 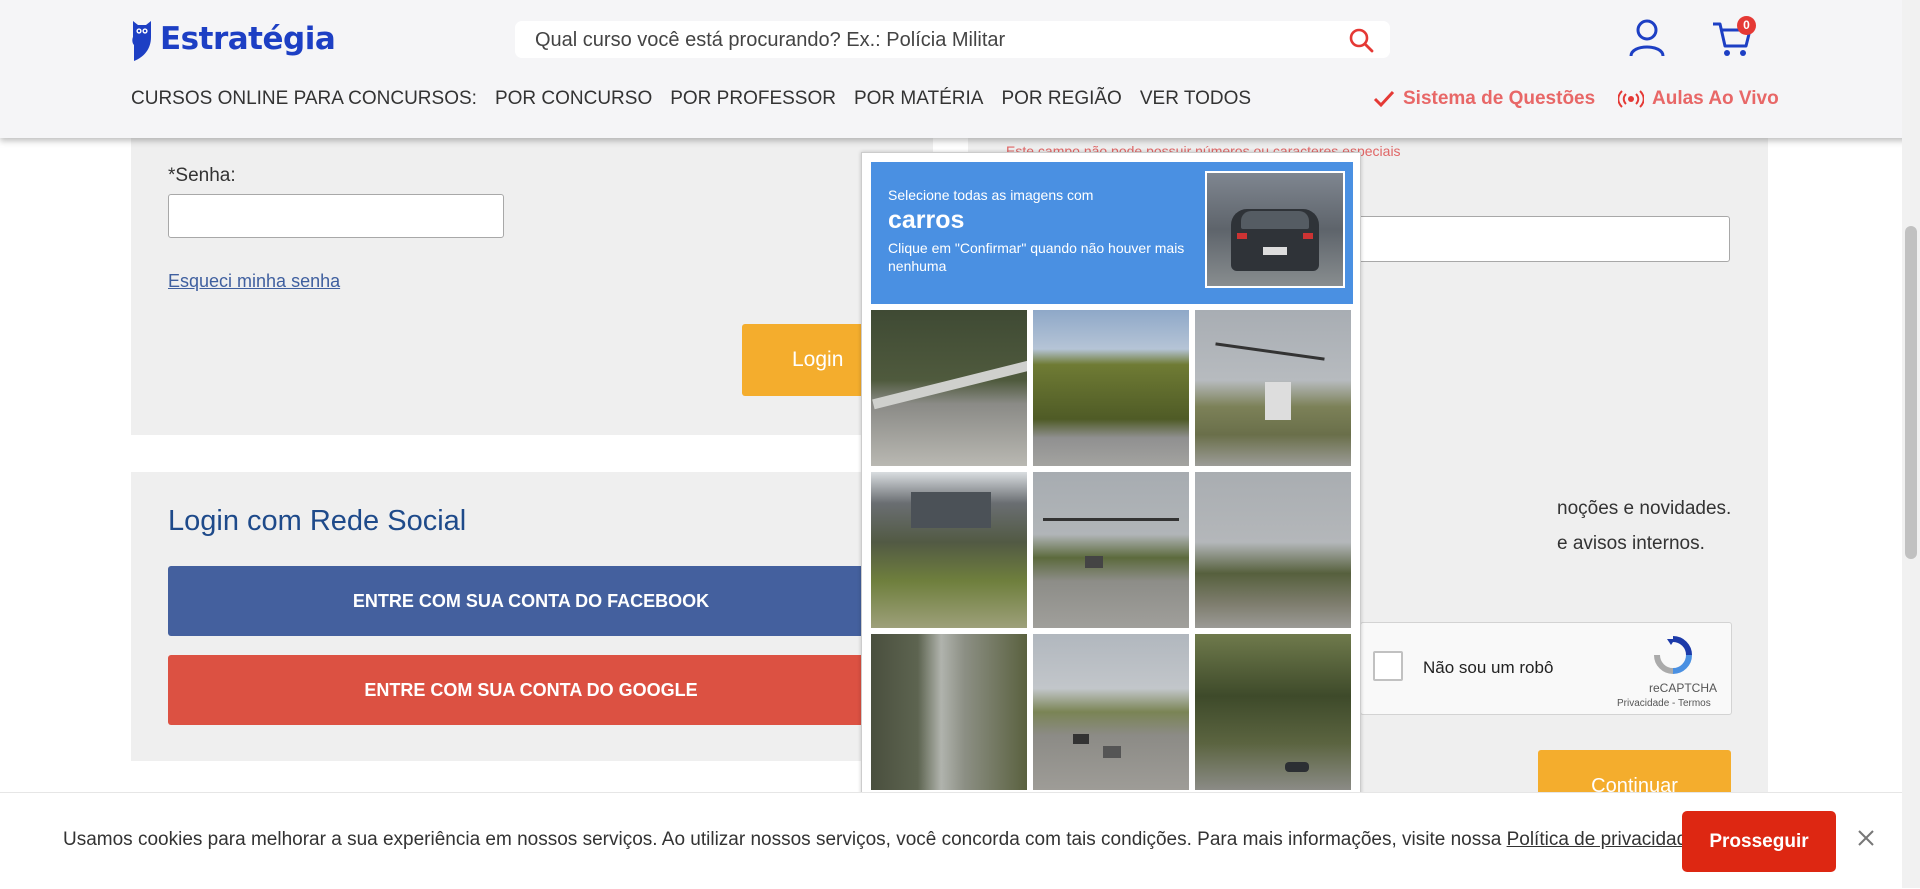 What do you see at coordinates (1602, 839) in the screenshot?
I see `privacy-policy-link: Política de privacidade` at bounding box center [1602, 839].